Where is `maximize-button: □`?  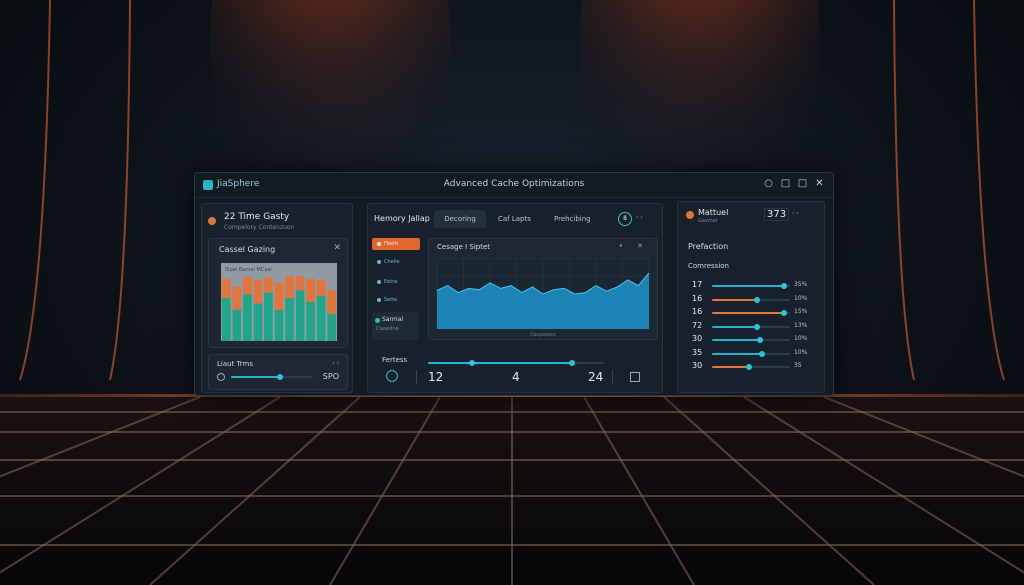
maximize-button: □ is located at coordinates (802, 184).